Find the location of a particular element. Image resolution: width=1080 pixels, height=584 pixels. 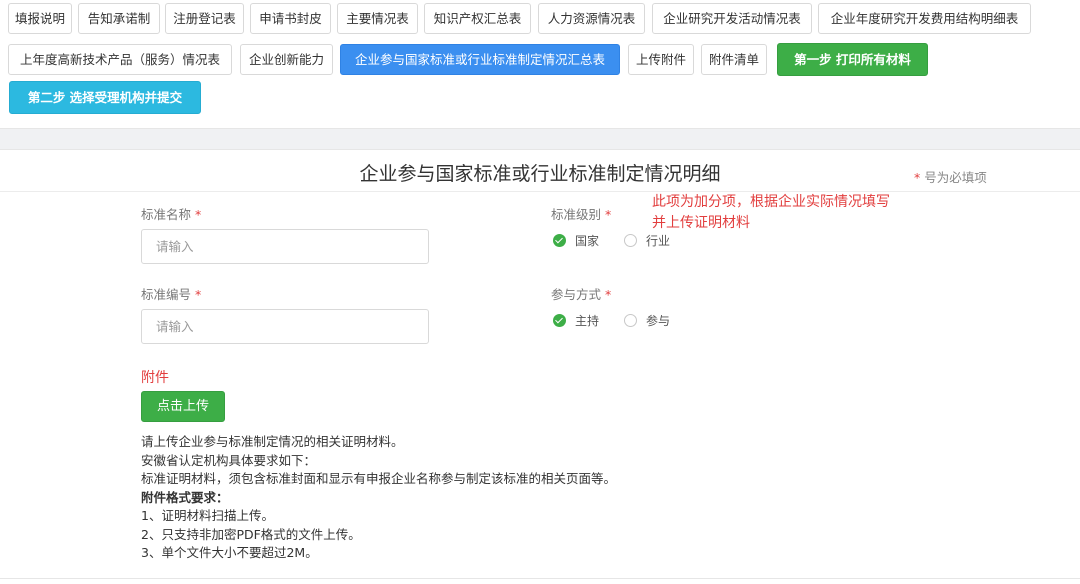

standard-level-label: 标准级别 * is located at coordinates (581, 213).